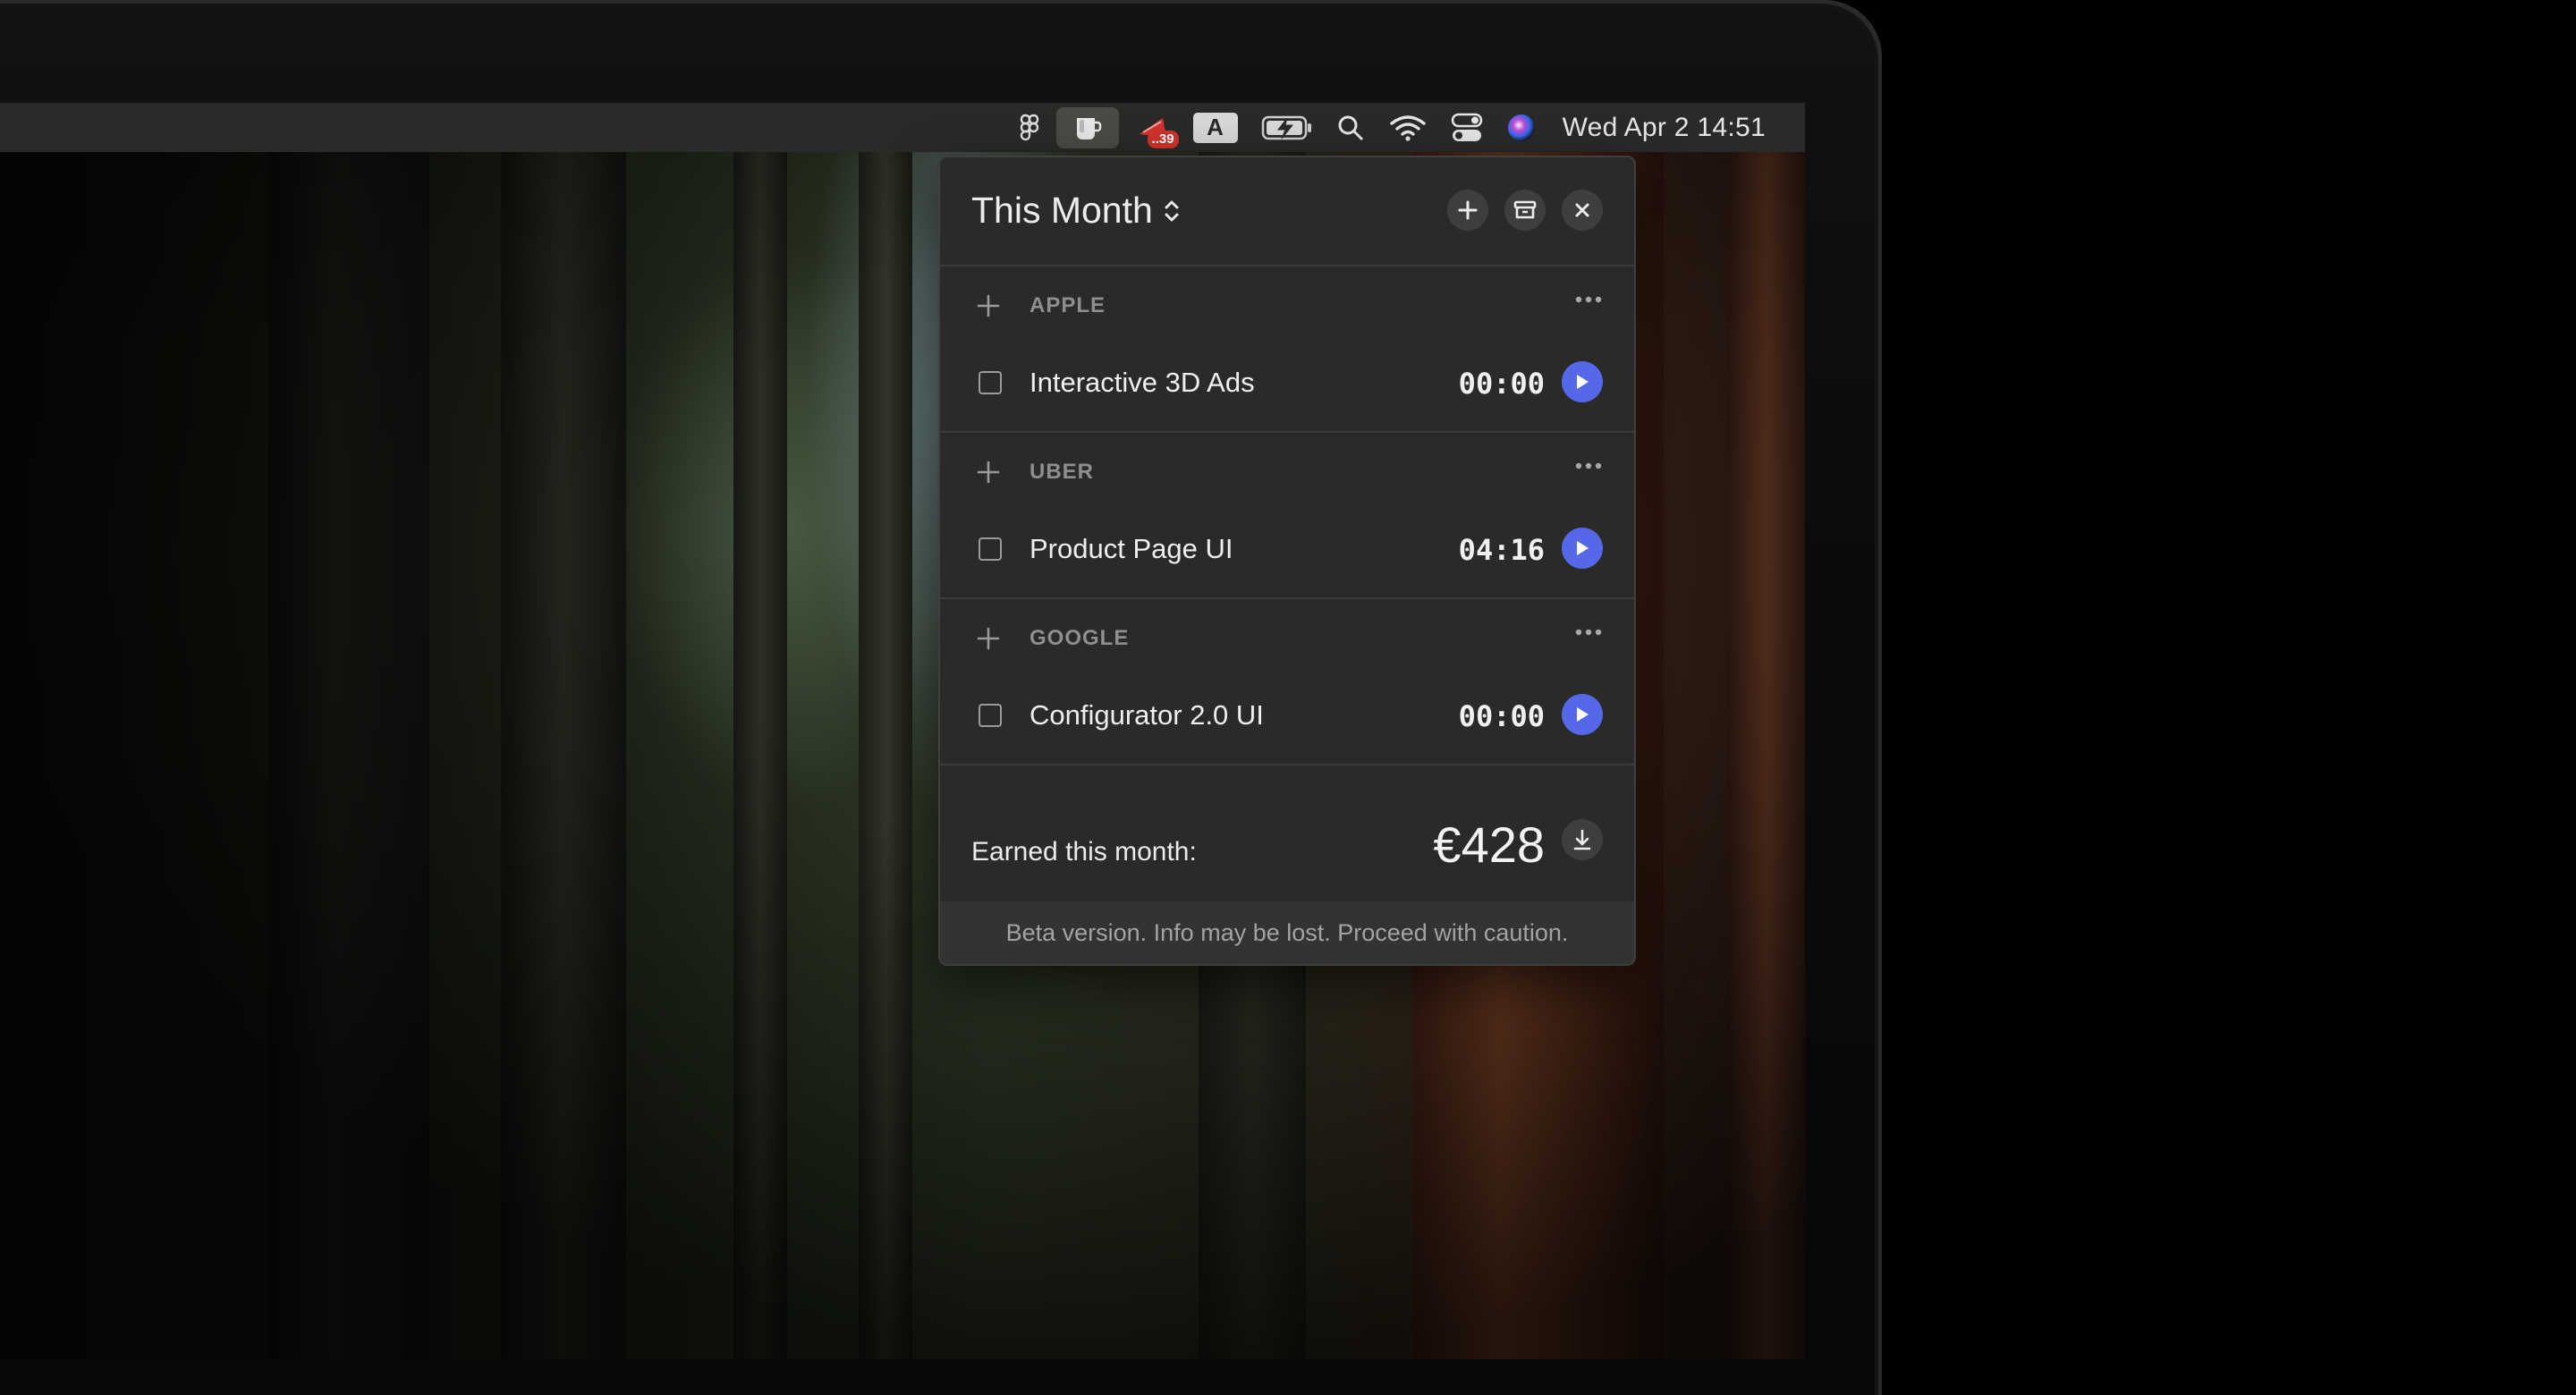  I want to click on task-timer: 04:16, so click(1501, 550).